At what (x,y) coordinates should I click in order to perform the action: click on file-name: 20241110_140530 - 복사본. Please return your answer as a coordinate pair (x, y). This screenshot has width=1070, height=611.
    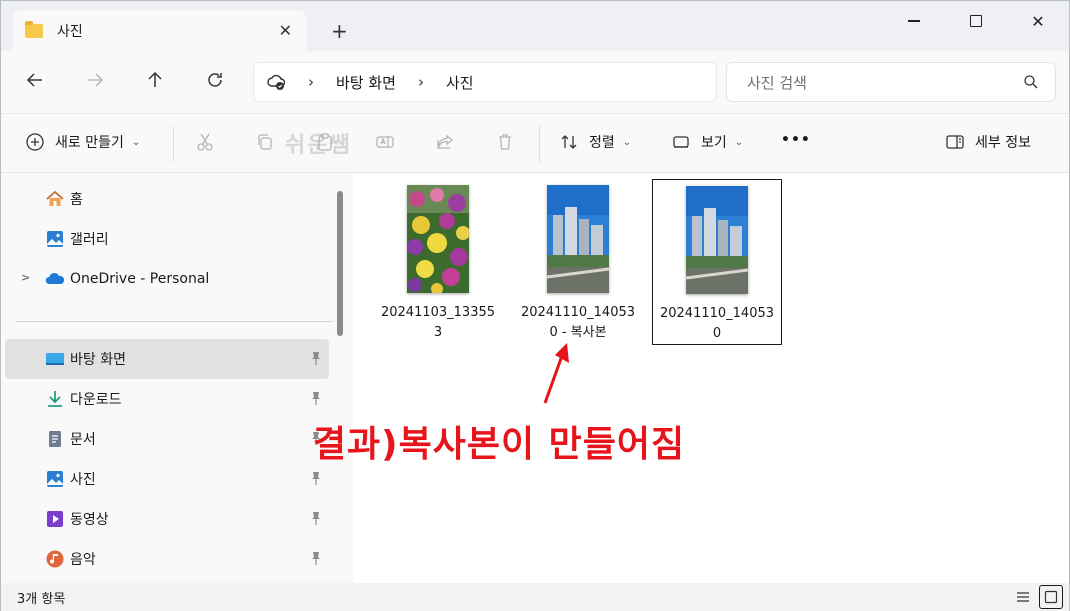
    Looking at the image, I should click on (578, 322).